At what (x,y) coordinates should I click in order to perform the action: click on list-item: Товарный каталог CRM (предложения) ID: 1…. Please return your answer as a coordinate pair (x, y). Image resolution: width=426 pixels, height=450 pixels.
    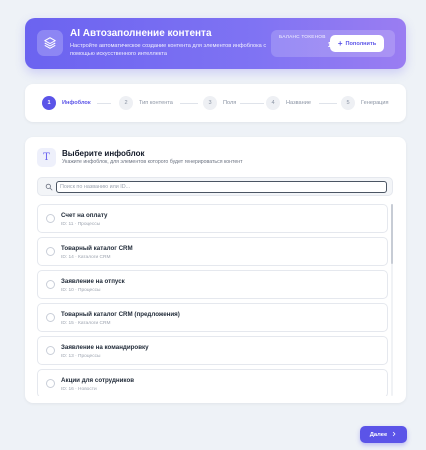
    Looking at the image, I should click on (212, 317).